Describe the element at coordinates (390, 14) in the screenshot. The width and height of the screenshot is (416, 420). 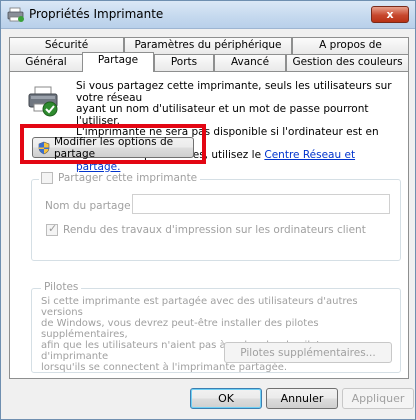
I see `close-button: x` at that location.